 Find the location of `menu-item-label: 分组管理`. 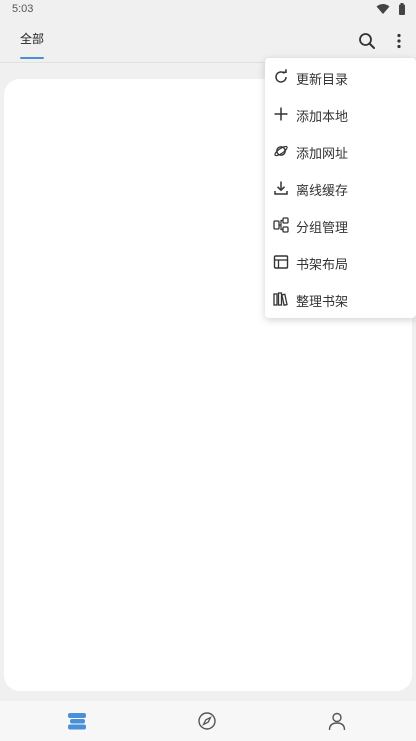

menu-item-label: 分组管理 is located at coordinates (322, 228).